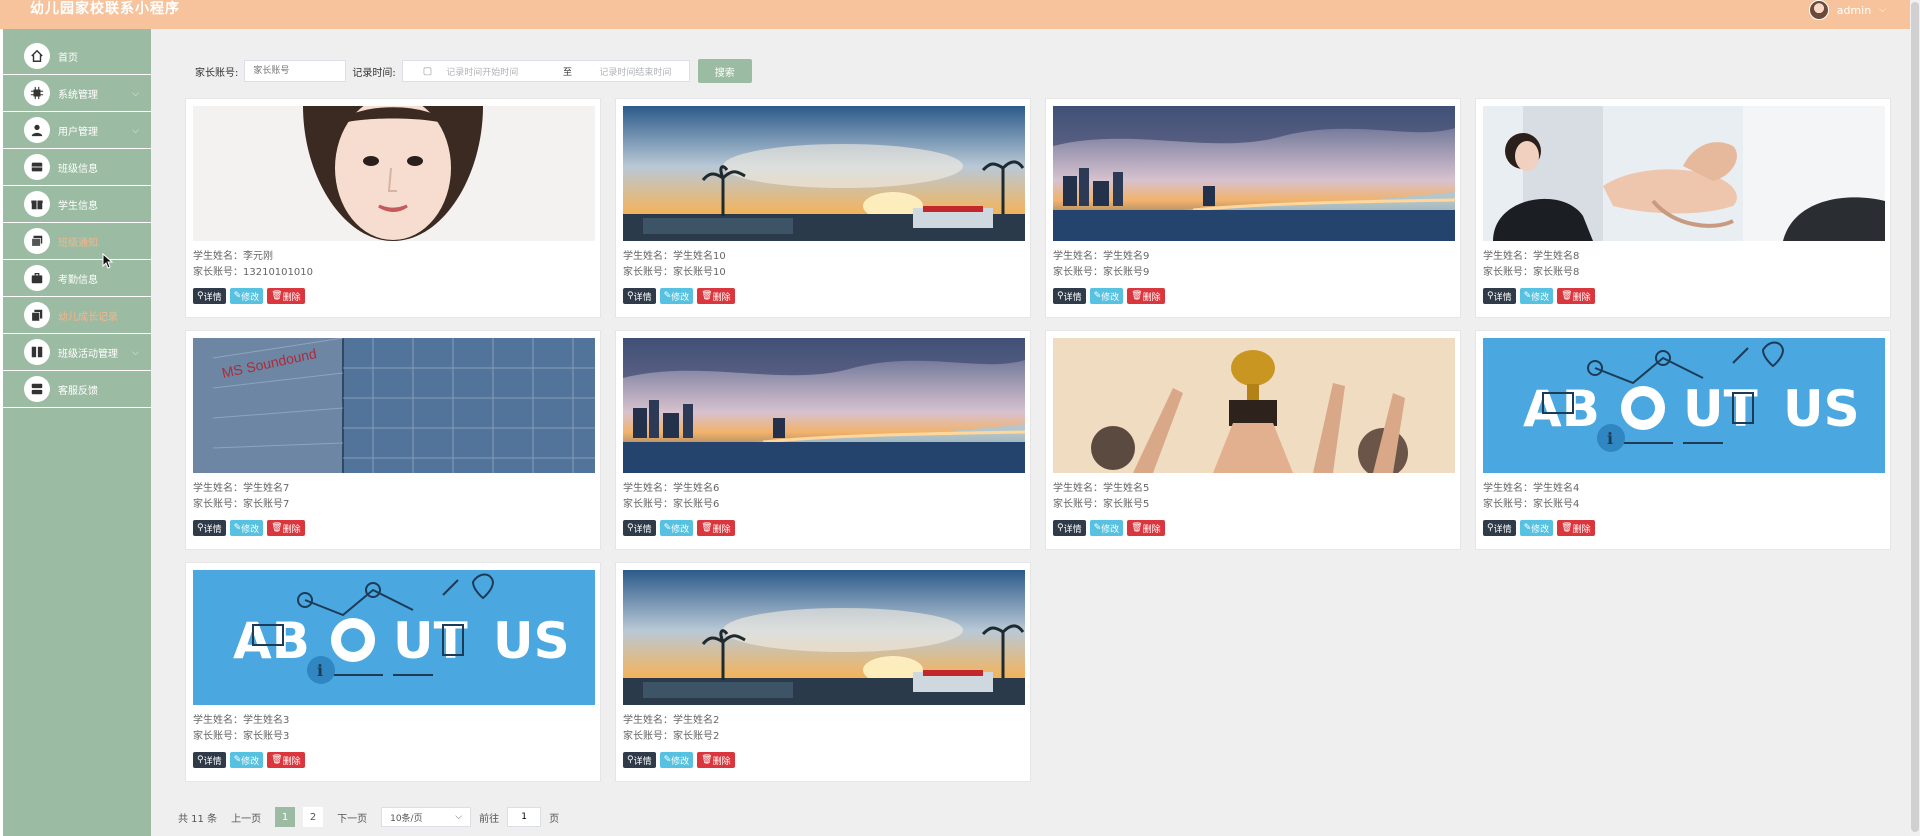  I want to click on end-time-input: 记录时间结束时间, so click(635, 71).